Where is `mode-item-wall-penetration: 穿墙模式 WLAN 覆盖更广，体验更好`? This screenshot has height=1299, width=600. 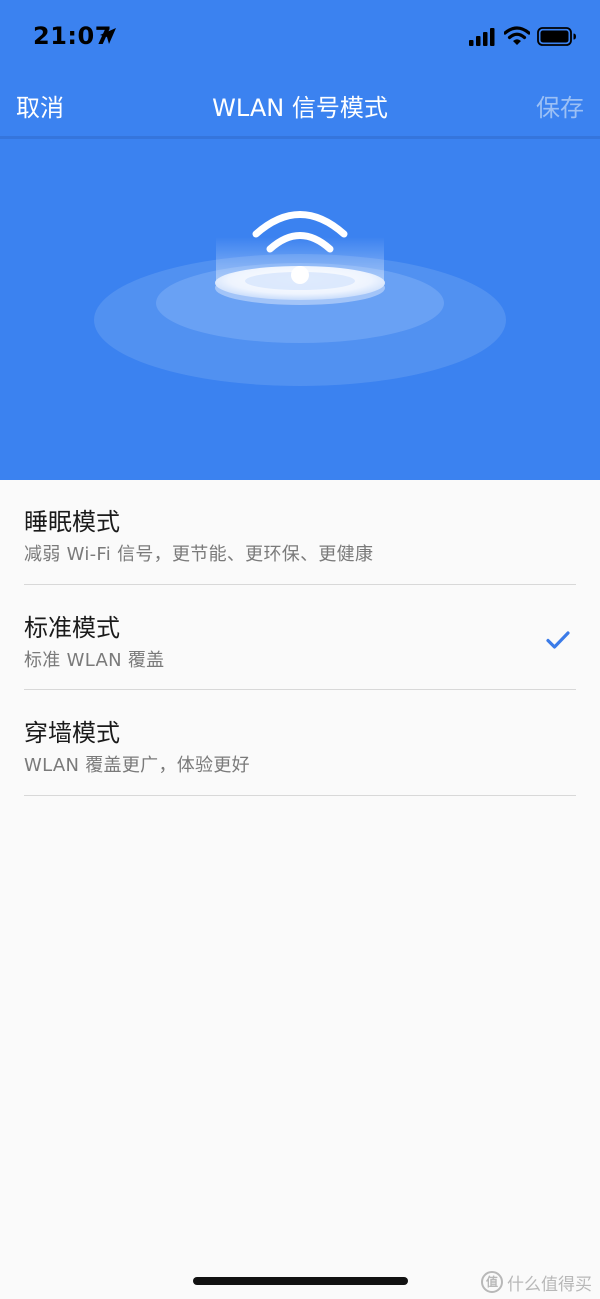
mode-item-wall-penetration: 穿墙模式 WLAN 覆盖更广，体验更好 is located at coordinates (300, 743).